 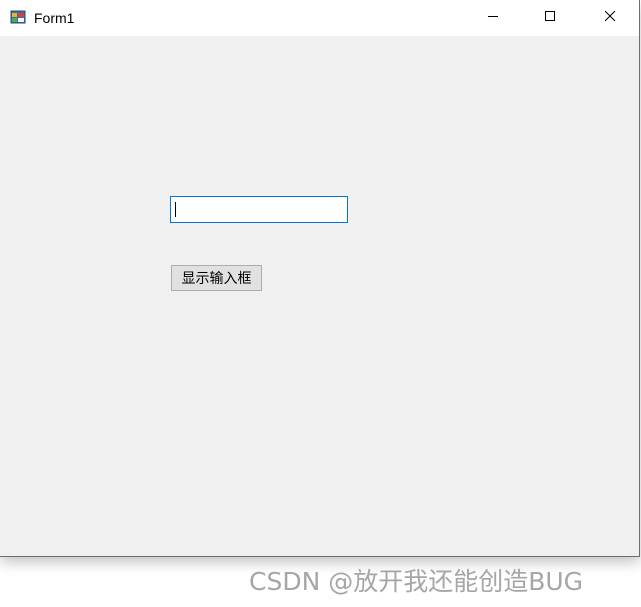 I want to click on close-button, so click(x=610, y=18).